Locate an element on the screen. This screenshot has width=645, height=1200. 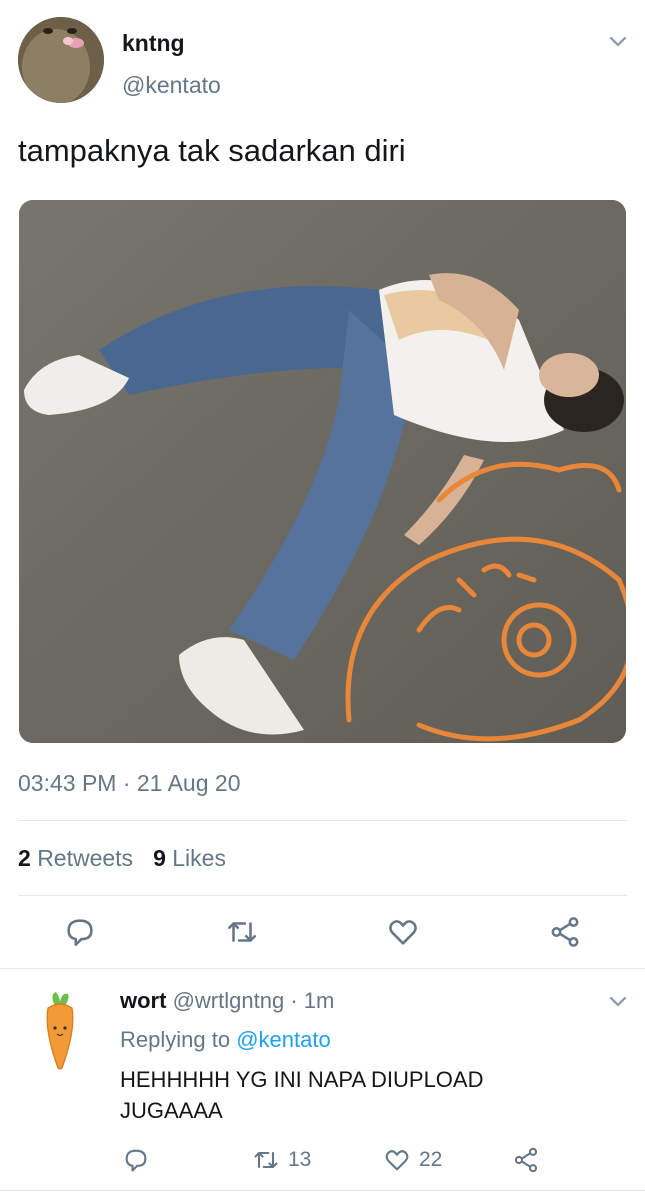
reply-retweet-count: 13 is located at coordinates (300, 1159).